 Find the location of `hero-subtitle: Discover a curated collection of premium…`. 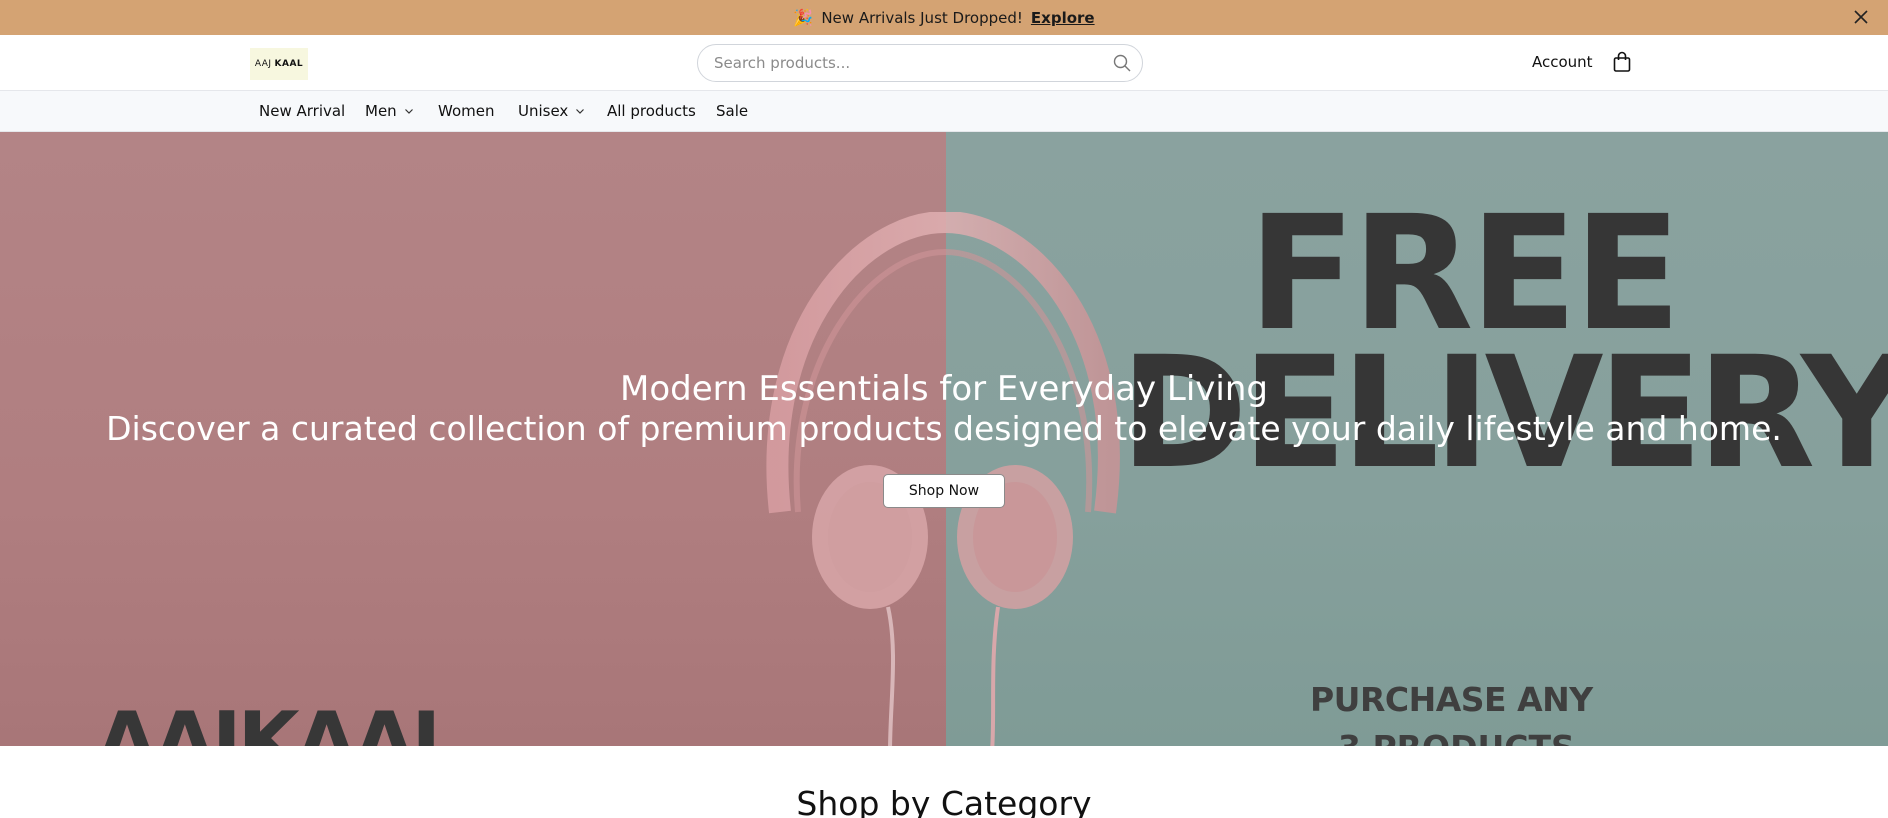

hero-subtitle: Discover a curated collection of premium… is located at coordinates (944, 428).